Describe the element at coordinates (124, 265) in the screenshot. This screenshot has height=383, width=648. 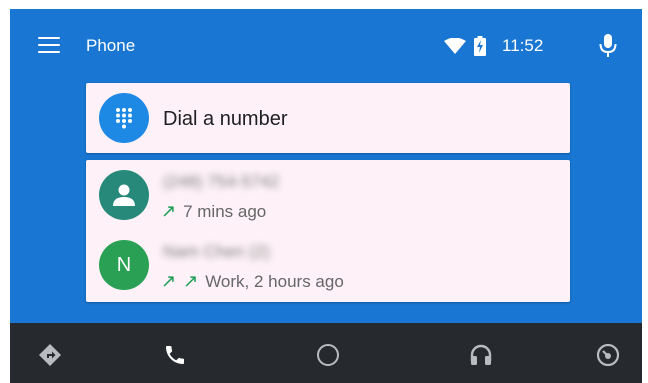
I see `avatar: N` at that location.